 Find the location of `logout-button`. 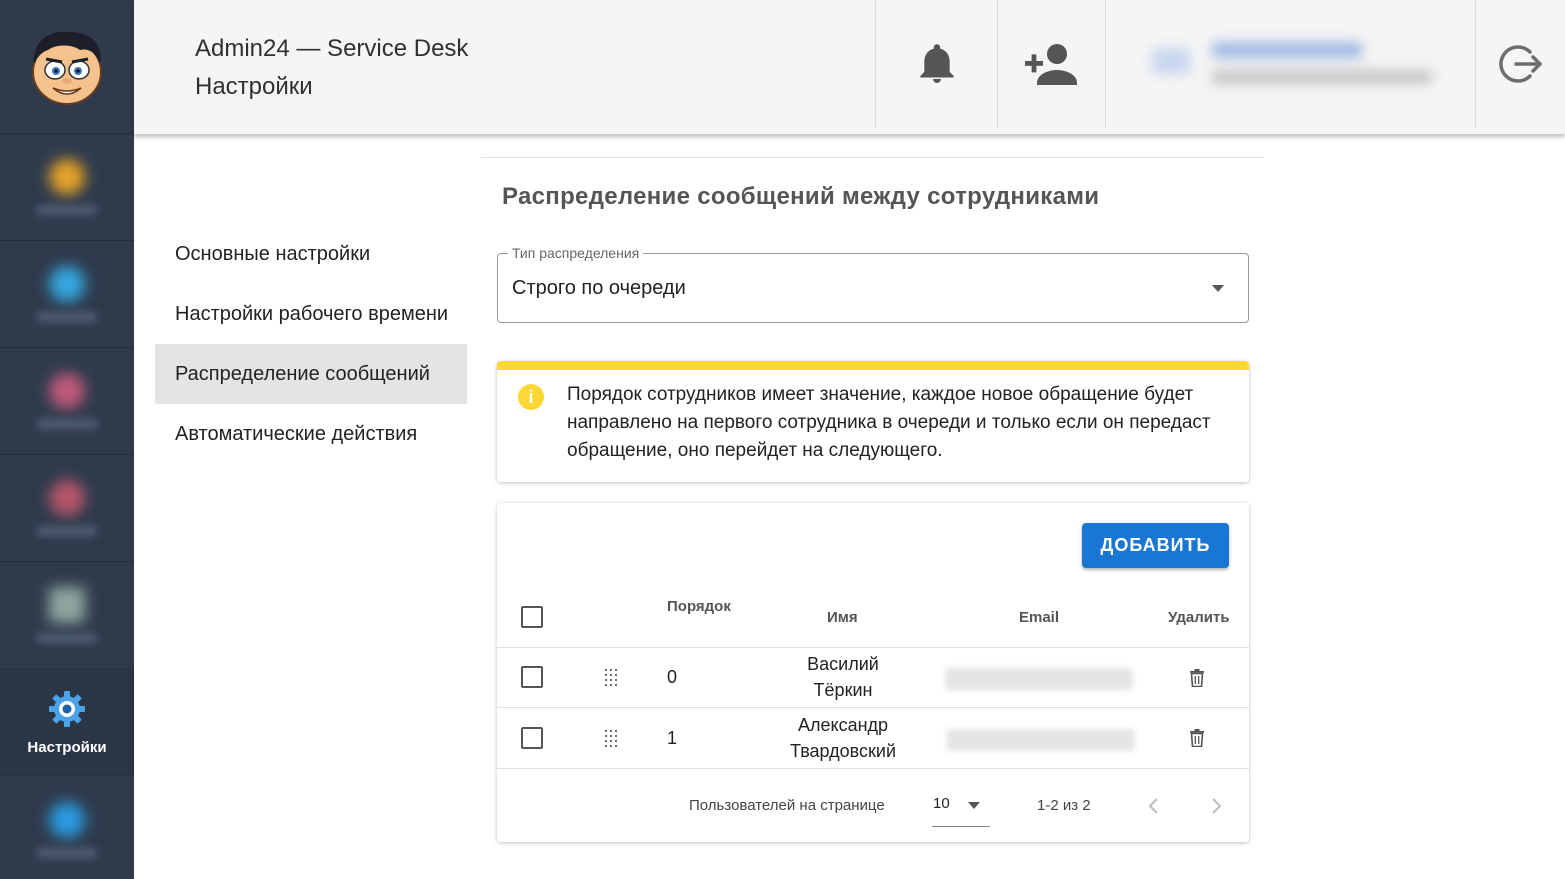

logout-button is located at coordinates (1520, 64).